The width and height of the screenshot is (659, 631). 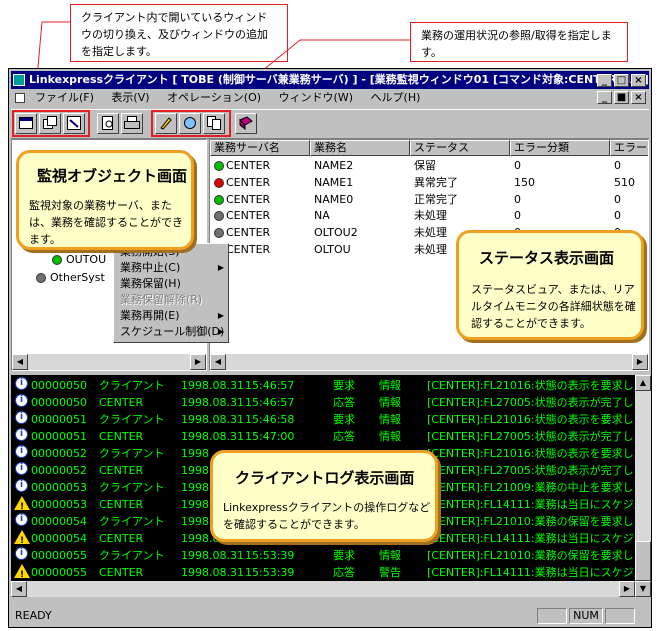 I want to click on window-tools-highlight, so click(x=51, y=123).